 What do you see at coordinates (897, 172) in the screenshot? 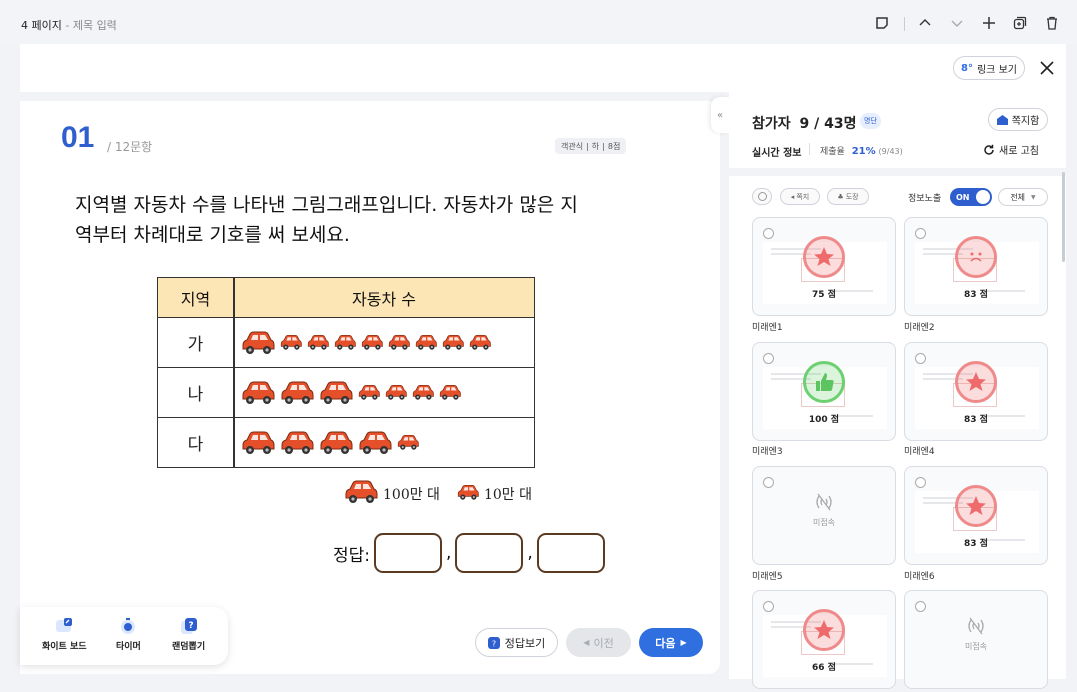
I see `panel-divider` at bounding box center [897, 172].